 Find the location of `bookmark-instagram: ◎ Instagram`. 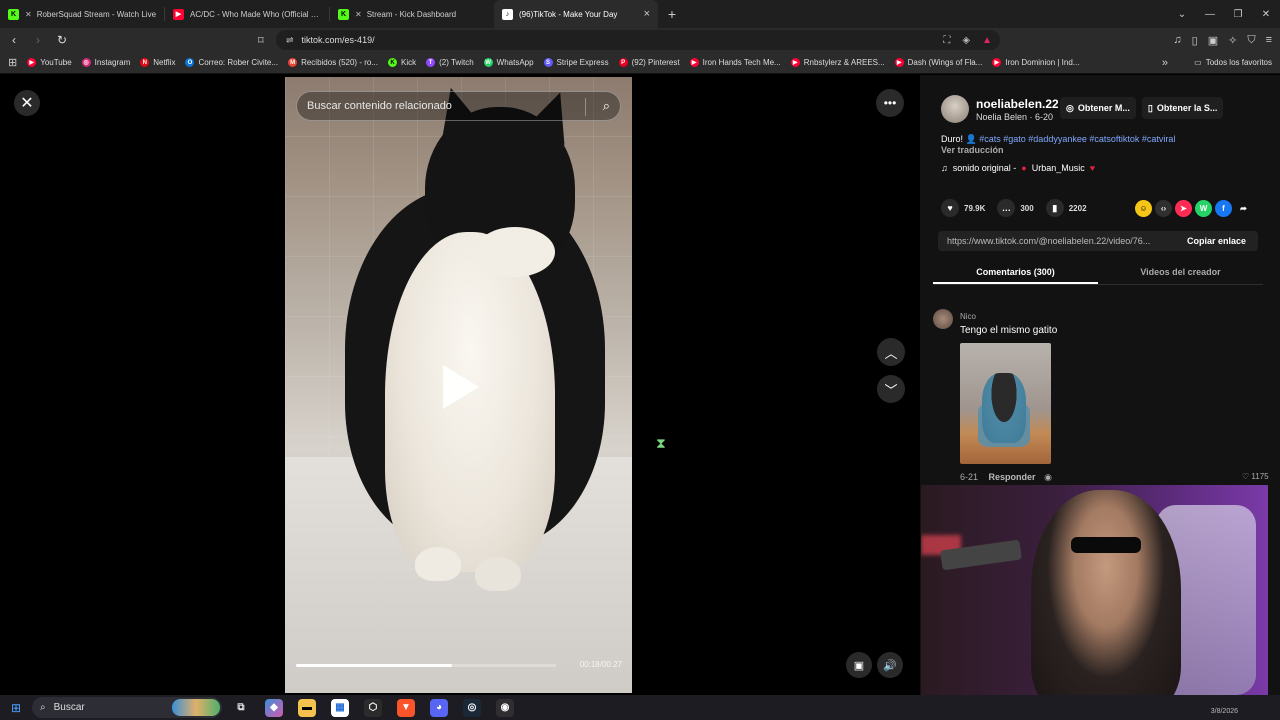

bookmark-instagram: ◎ Instagram is located at coordinates (105, 62).